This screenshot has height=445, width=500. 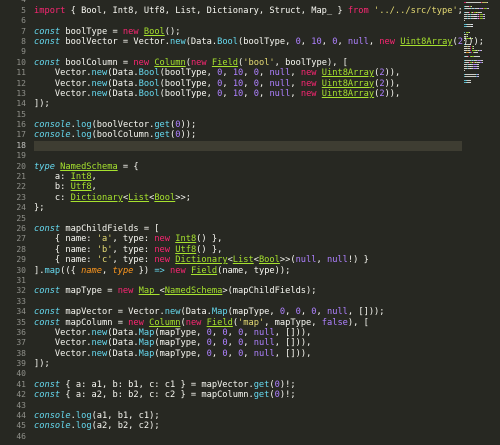 I want to click on code-token: (a2, b2, c2);, so click(x=125, y=426).